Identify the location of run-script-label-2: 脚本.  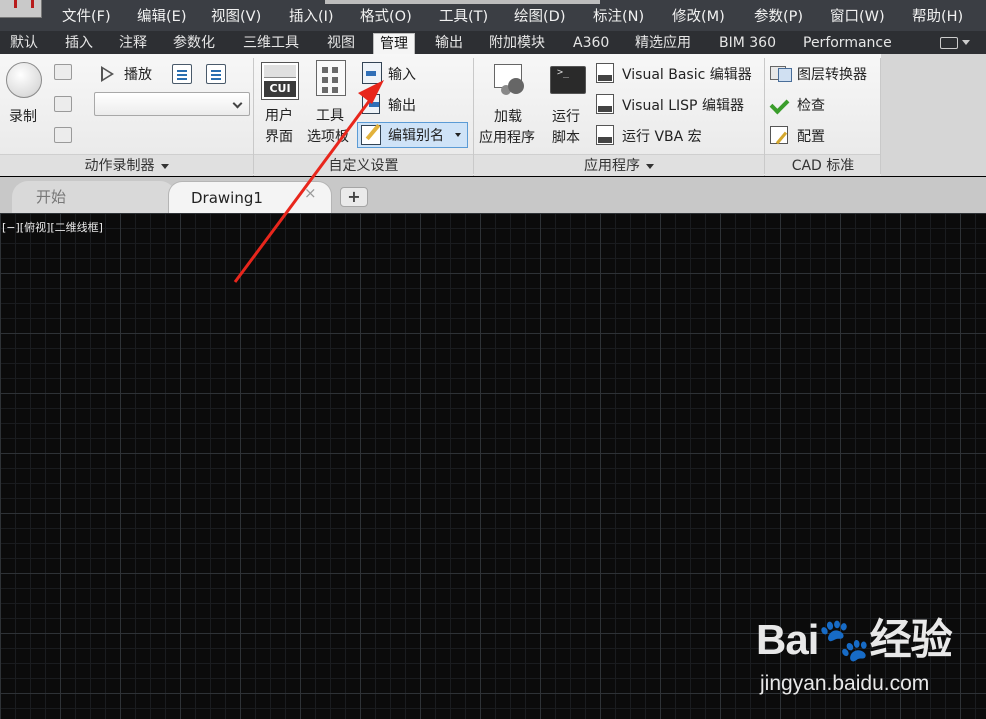
(566, 137).